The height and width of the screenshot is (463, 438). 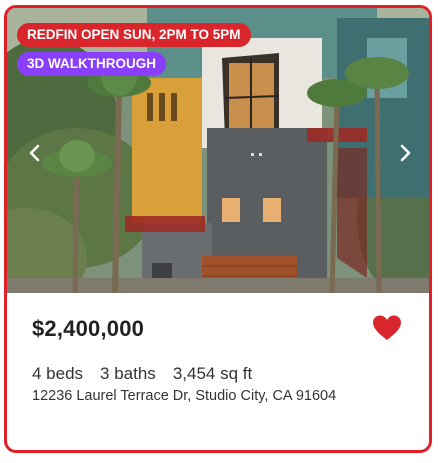 What do you see at coordinates (91, 64) in the screenshot?
I see `3d-walkthrough-badge: 3D WALKTHROUGH` at bounding box center [91, 64].